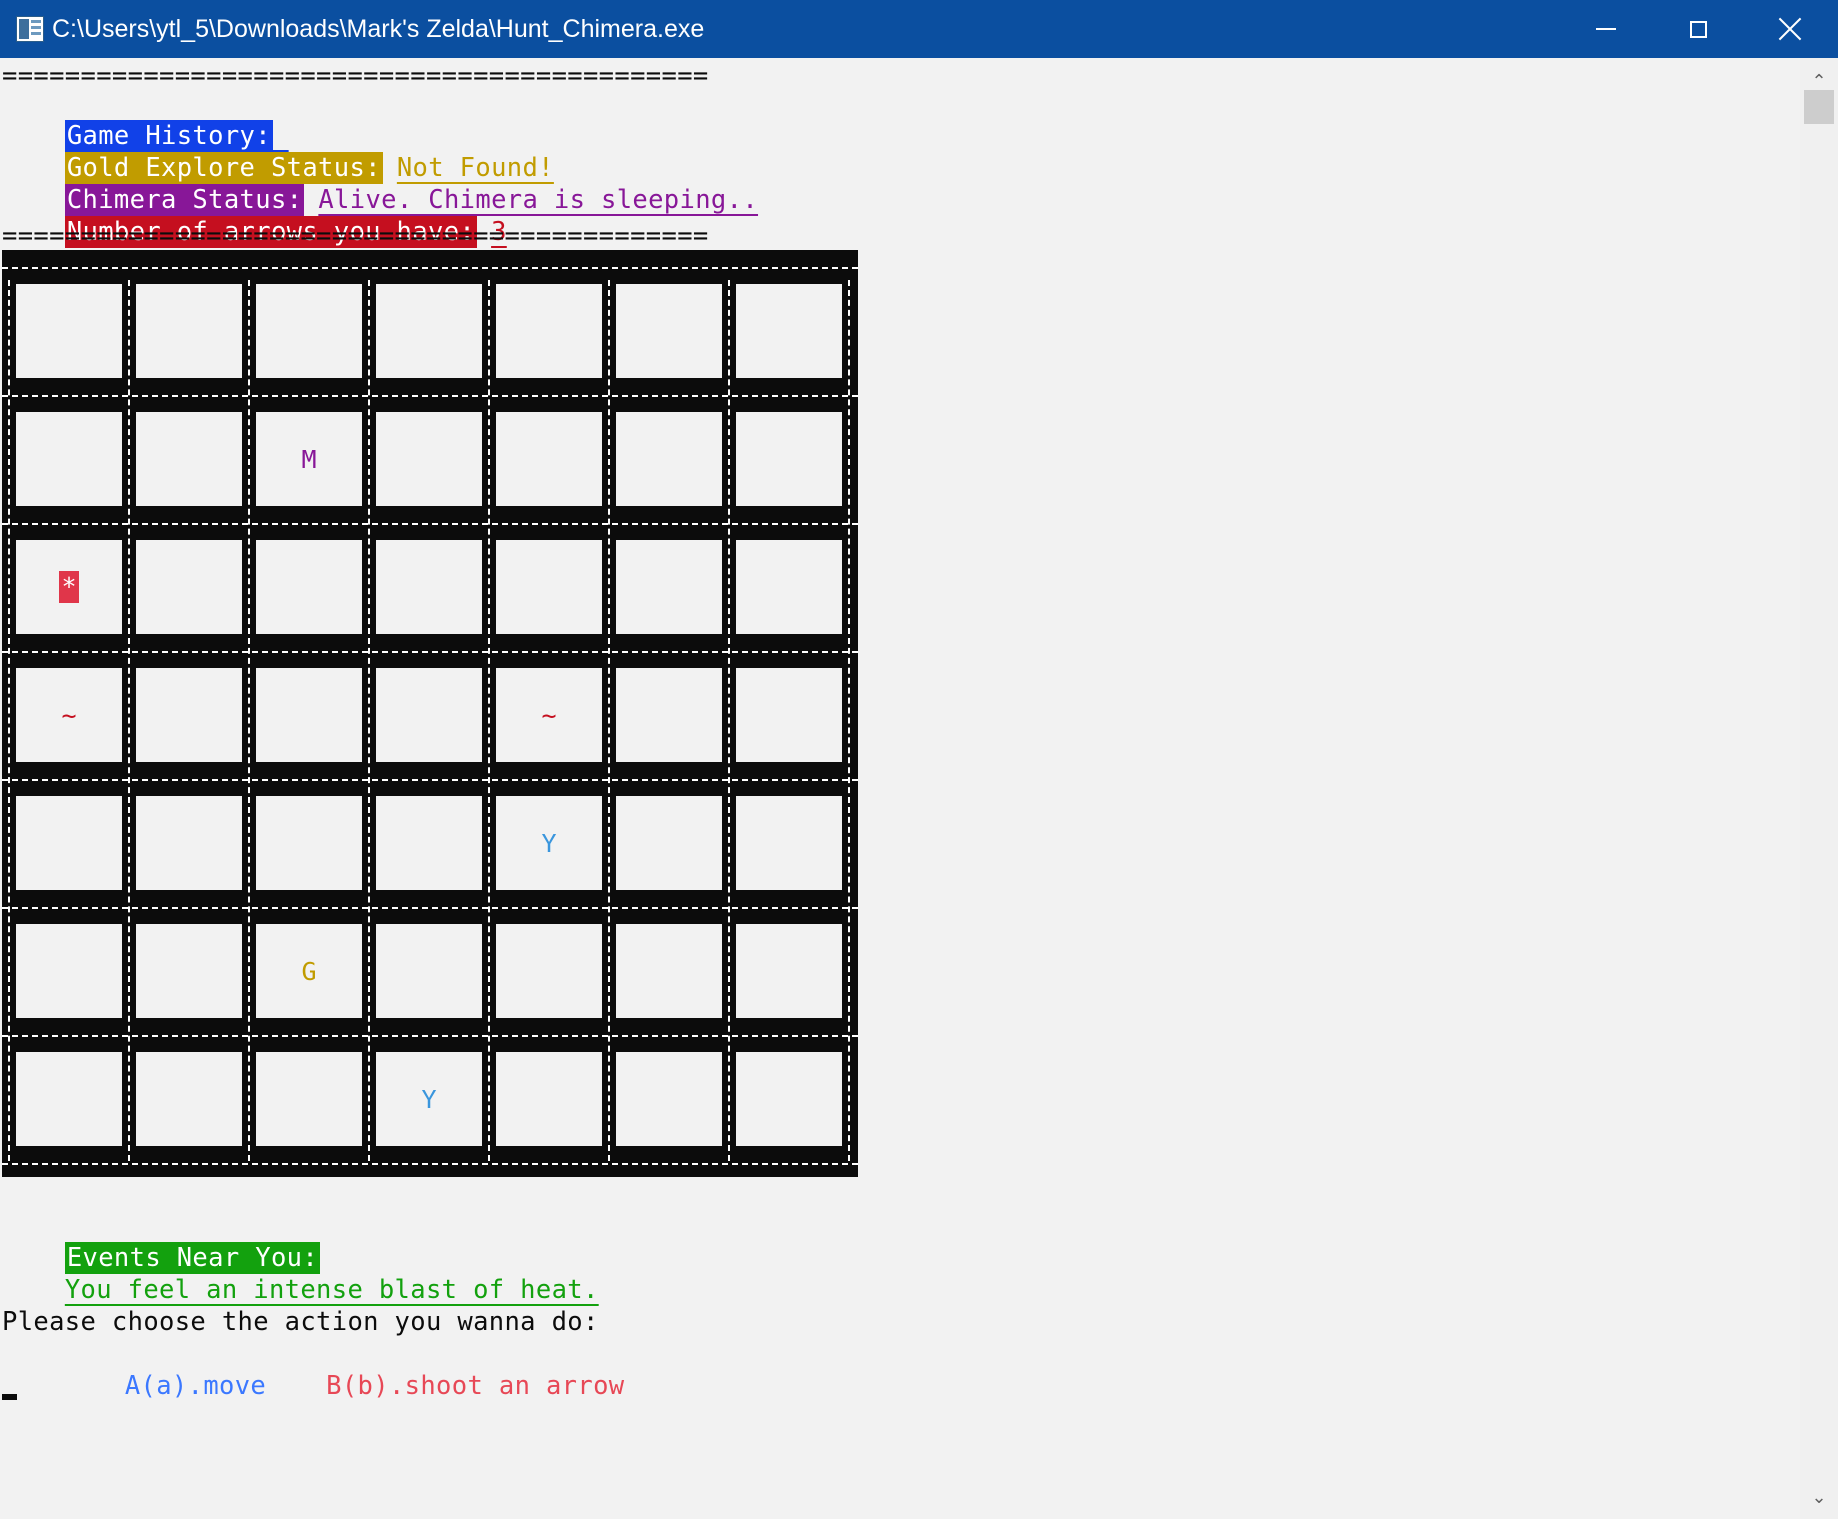 Image resolution: width=1838 pixels, height=1519 pixels. I want to click on close-button, so click(1790, 29).